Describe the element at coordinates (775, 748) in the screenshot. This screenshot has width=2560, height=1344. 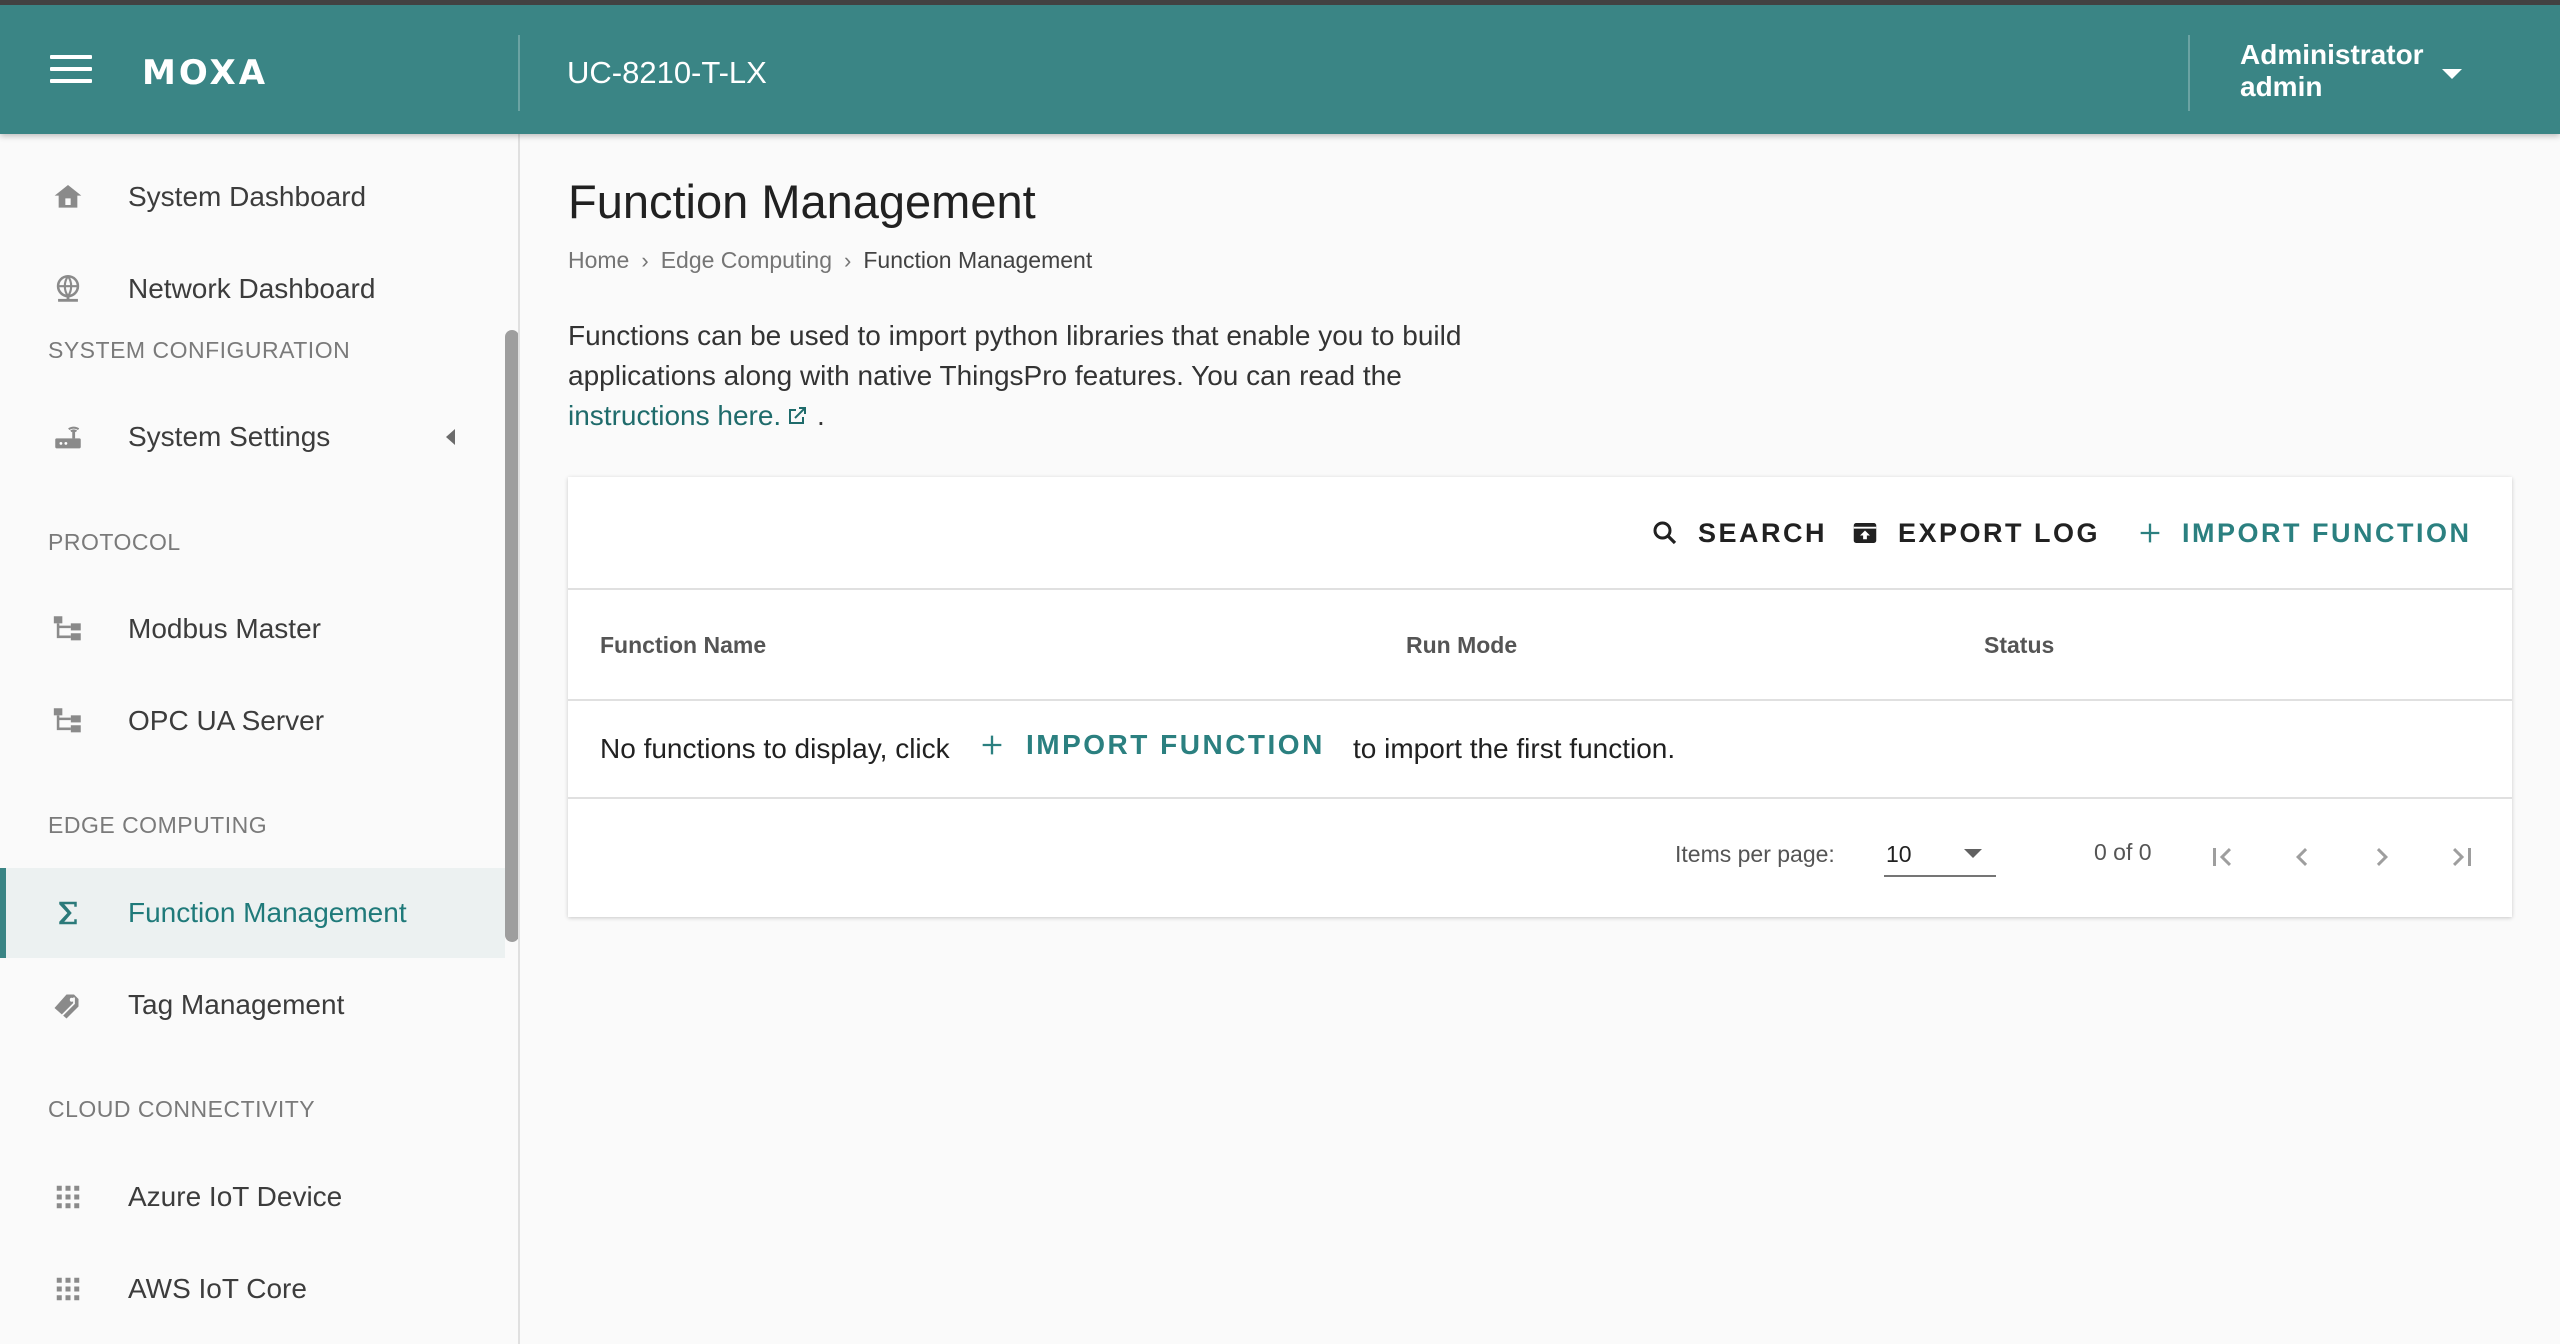
I see `empty-state-prefix: No functions to display, click` at that location.